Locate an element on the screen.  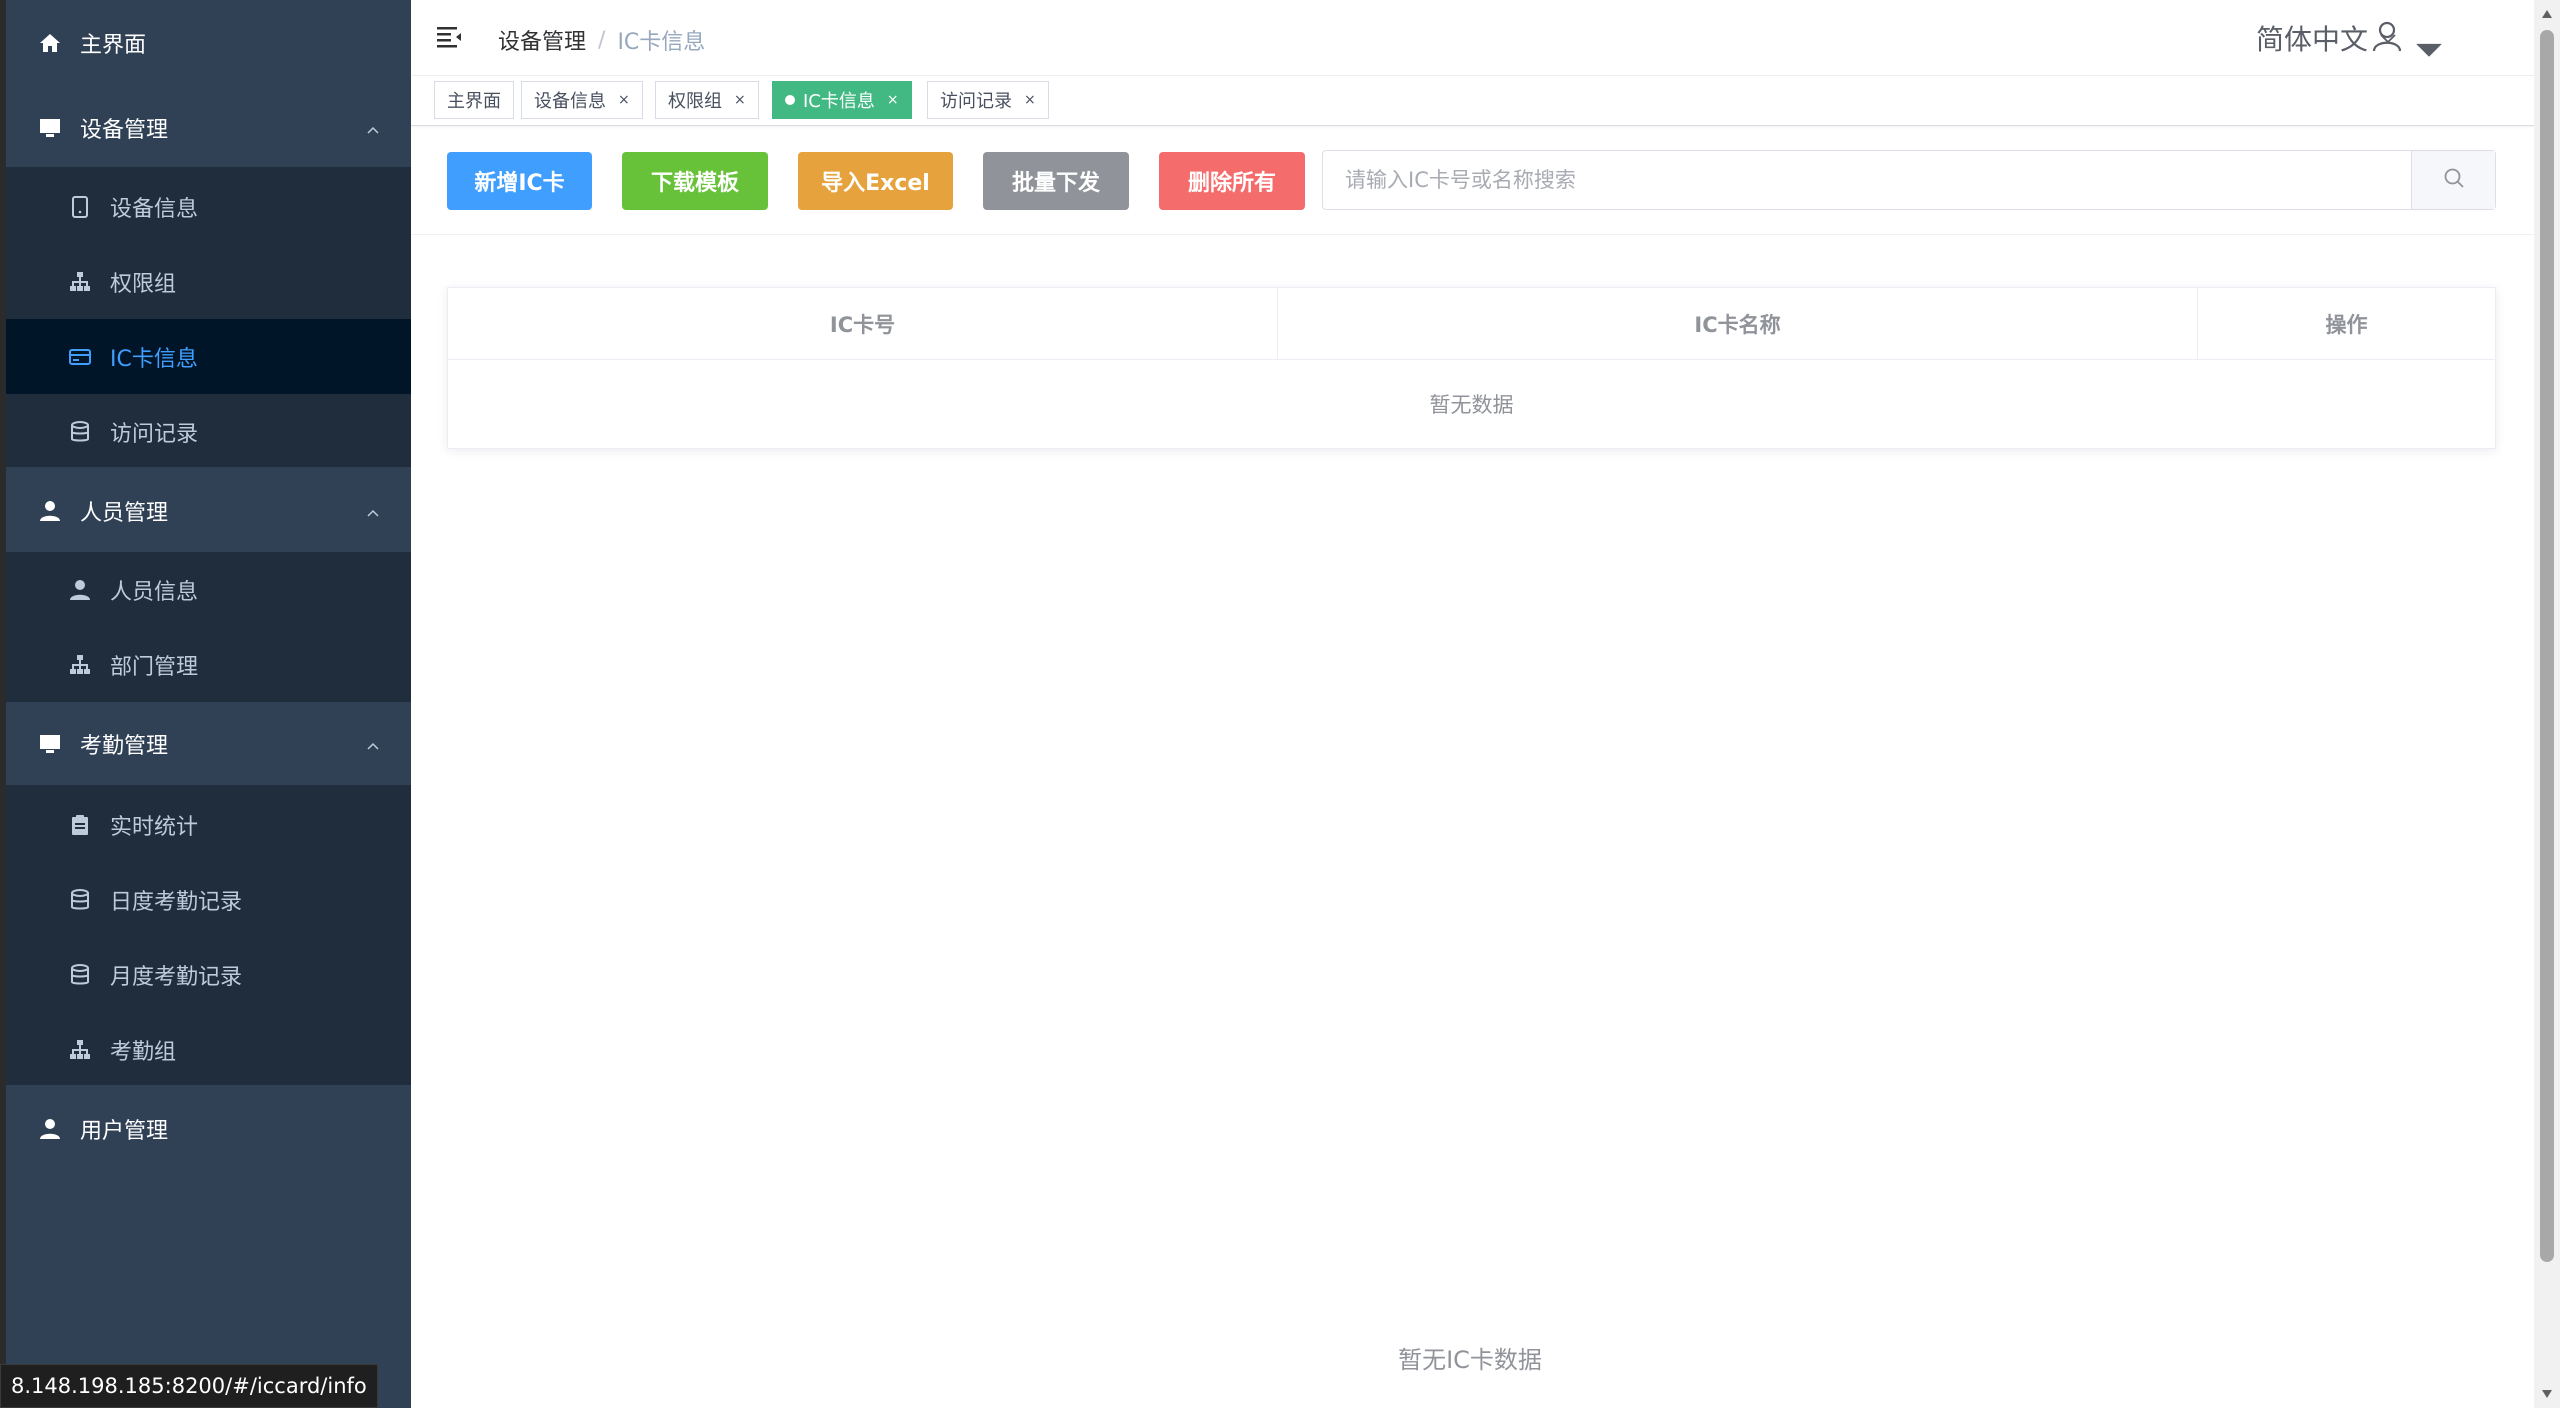
tag-label: 设备信息 is located at coordinates (570, 101).